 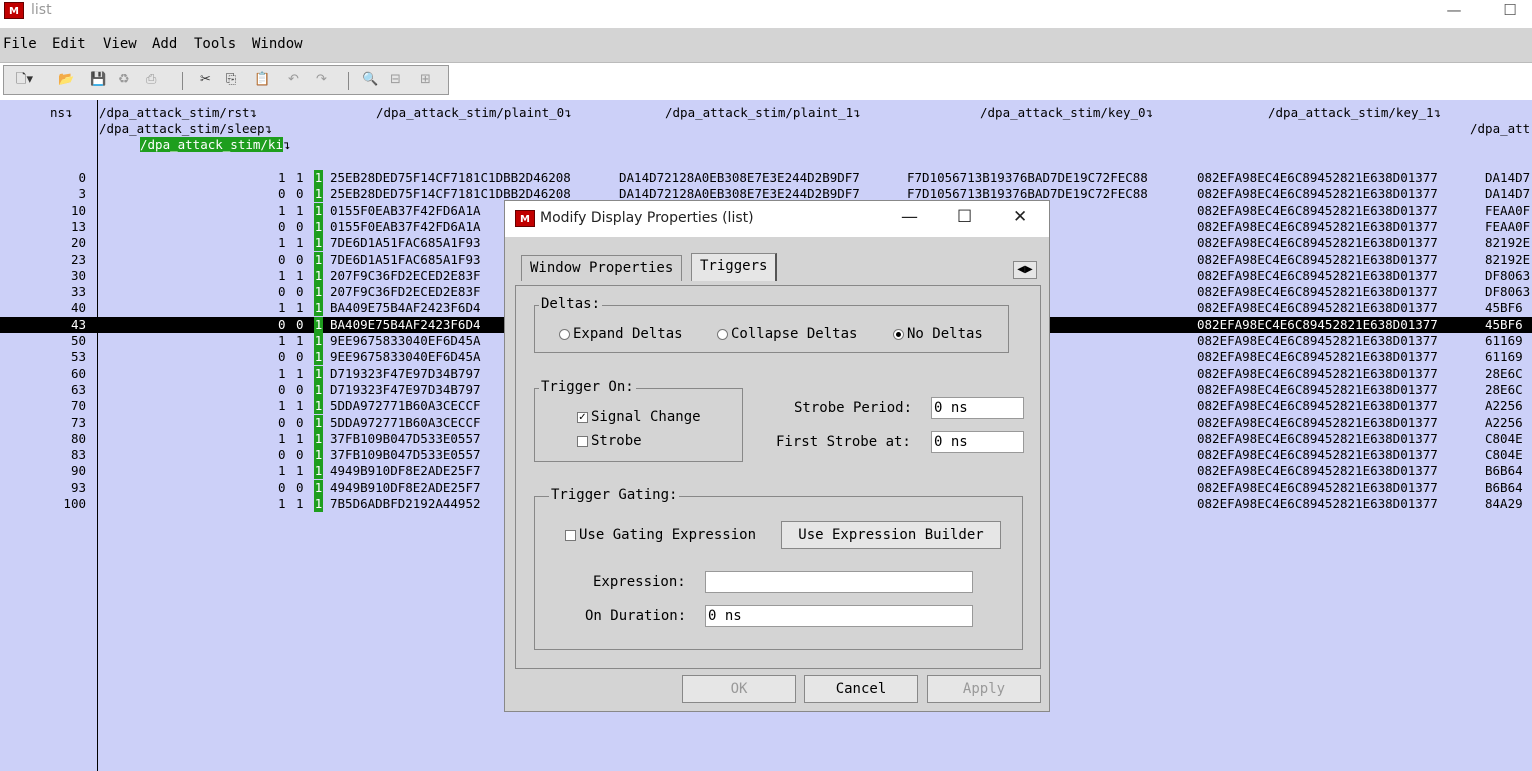 What do you see at coordinates (1021, 269) in the screenshot?
I see `tab-scroll-left-icon: ◀` at bounding box center [1021, 269].